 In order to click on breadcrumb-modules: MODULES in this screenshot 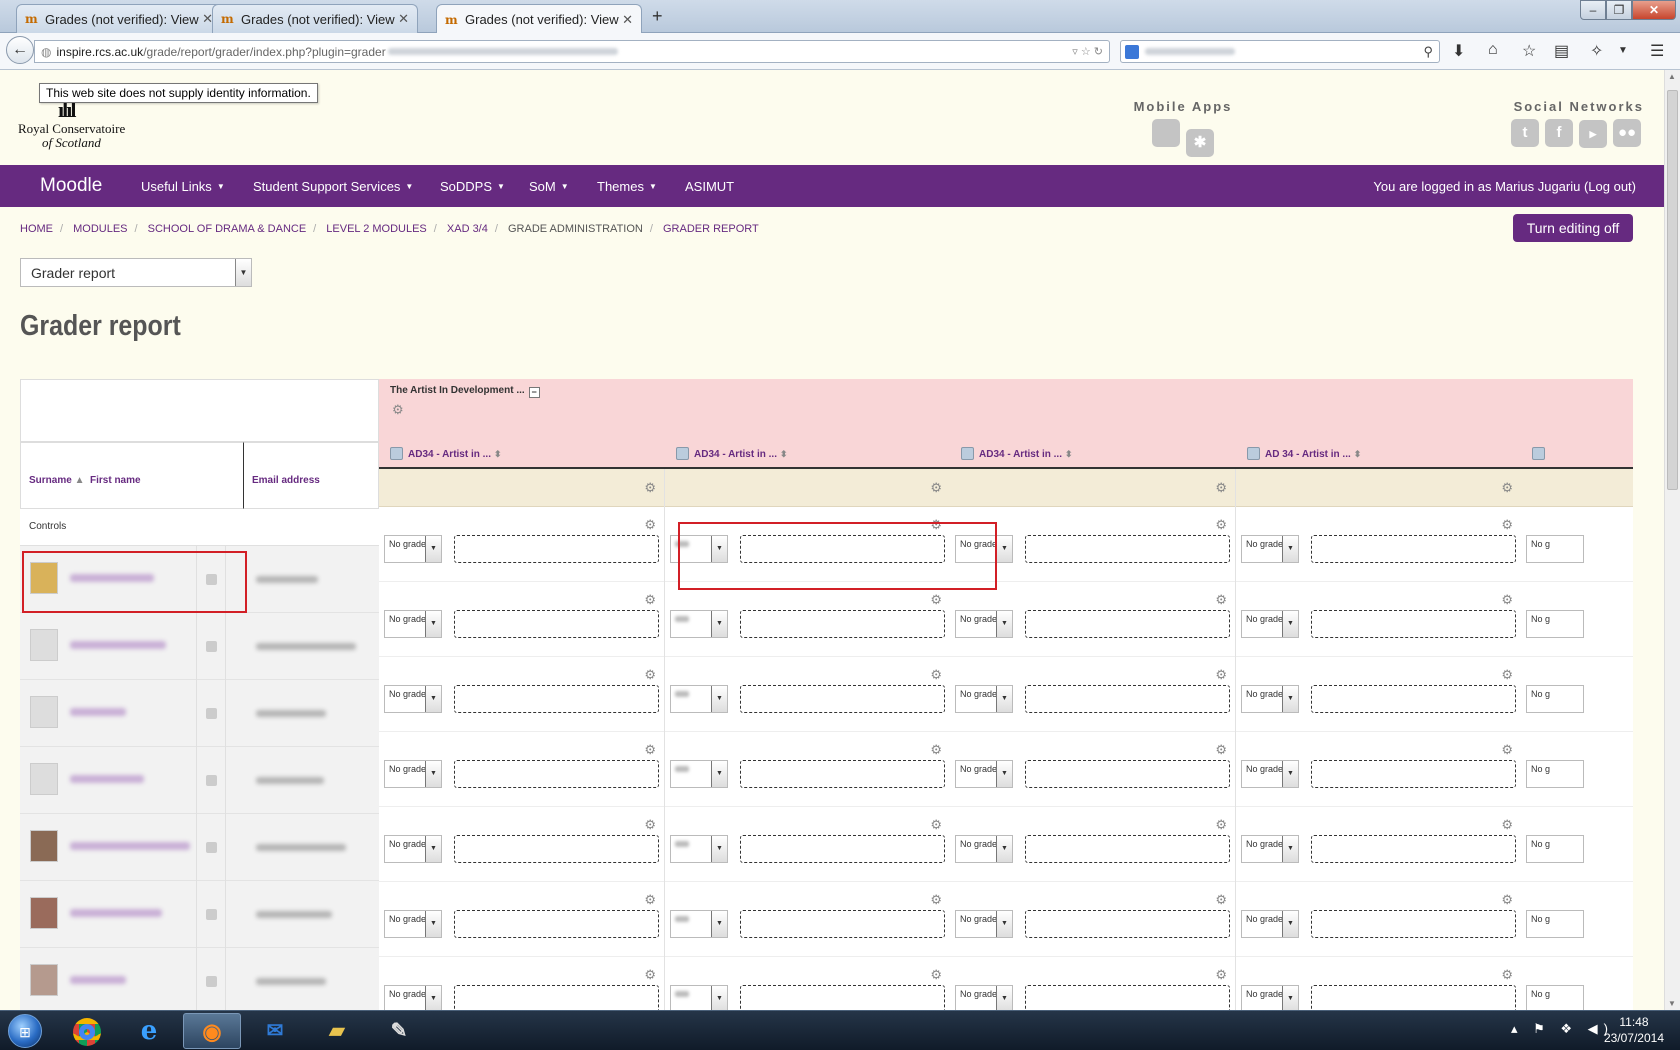, I will do `click(100, 229)`.